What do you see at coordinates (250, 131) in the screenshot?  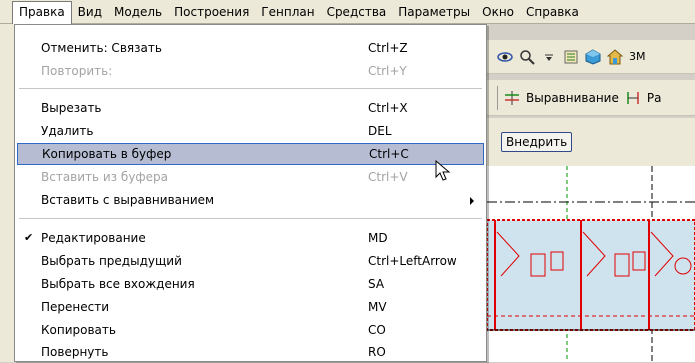 I see `menu-item-delete: Удалить DEL` at bounding box center [250, 131].